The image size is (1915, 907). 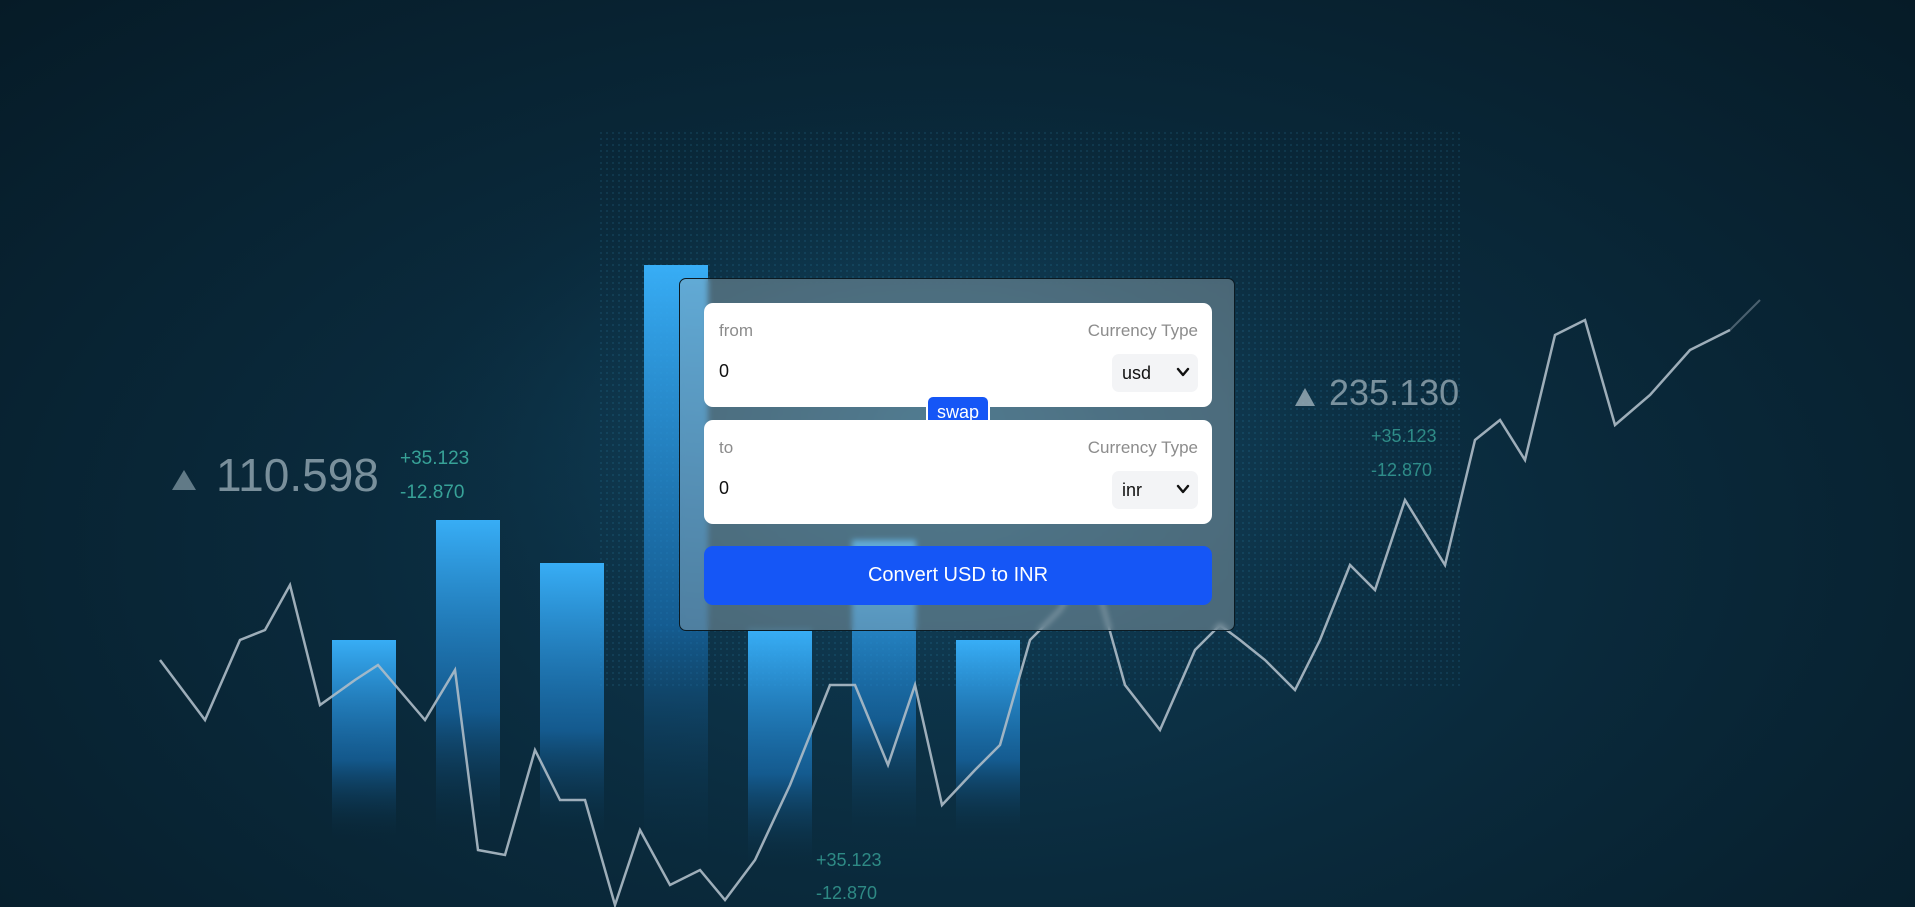 I want to click on from-currency-select: usd, so click(x=1155, y=373).